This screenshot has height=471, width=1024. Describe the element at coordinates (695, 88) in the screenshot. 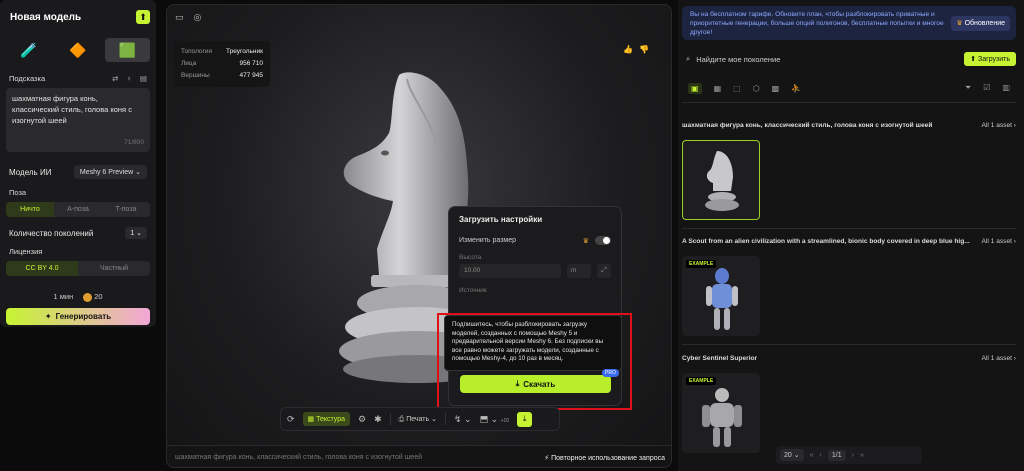

I see `folder-icon: ▣` at that location.